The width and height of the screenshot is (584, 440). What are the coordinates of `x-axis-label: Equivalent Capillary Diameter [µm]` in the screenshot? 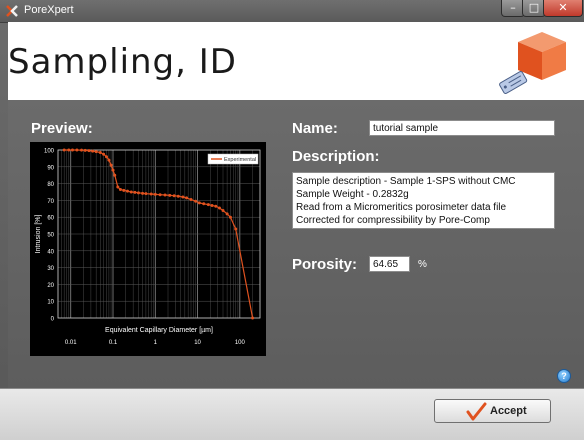 It's located at (159, 330).